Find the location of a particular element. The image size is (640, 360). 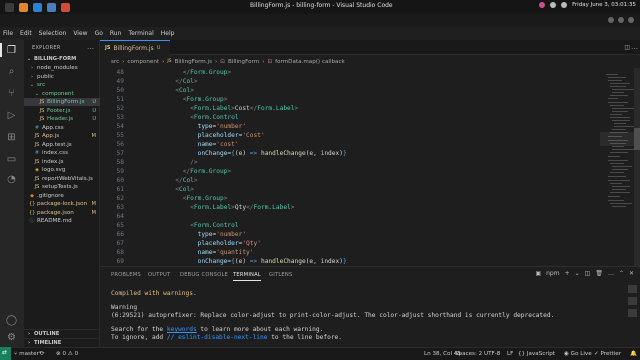

close-panel-icon: ✕ is located at coordinates (631, 273).